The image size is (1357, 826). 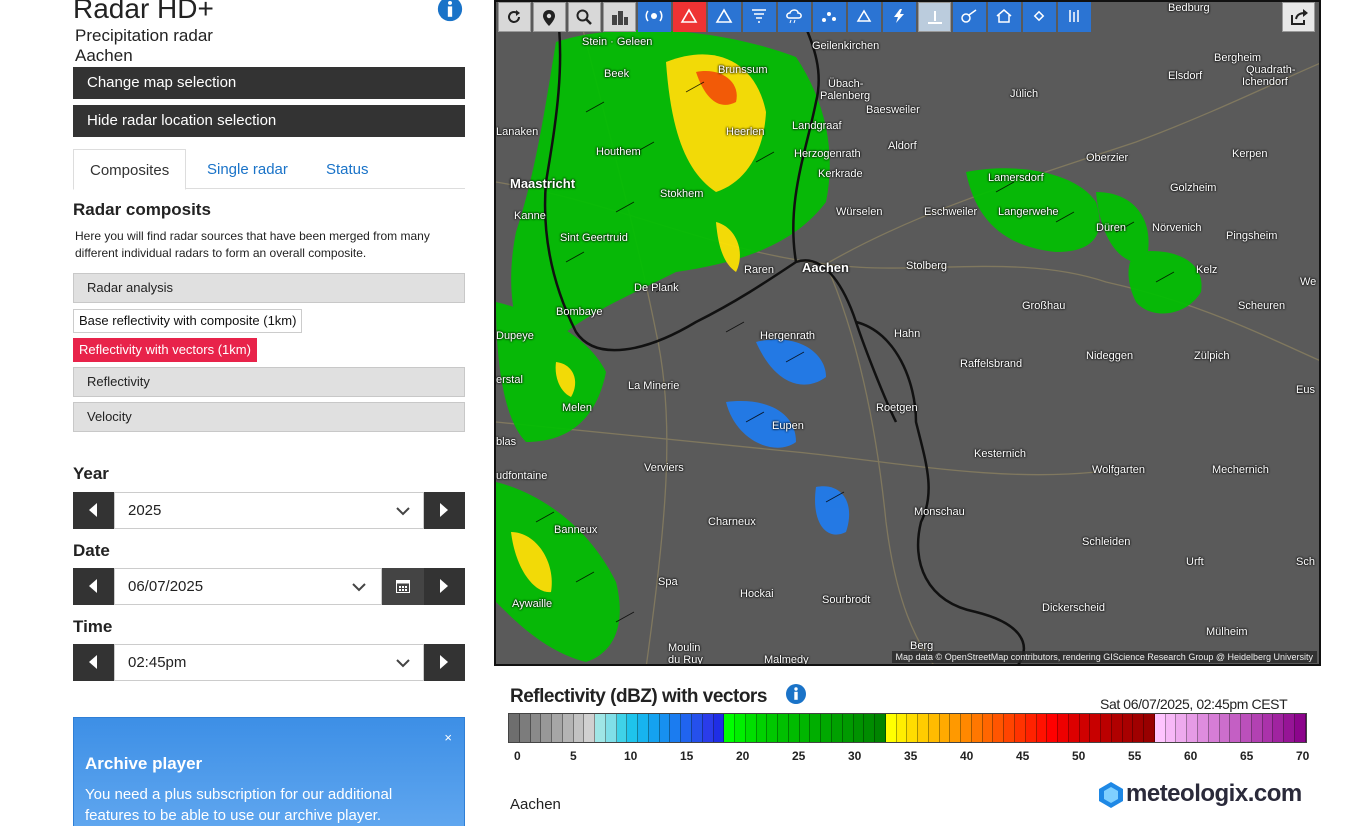 What do you see at coordinates (444, 510) in the screenshot?
I see `year-next-button` at bounding box center [444, 510].